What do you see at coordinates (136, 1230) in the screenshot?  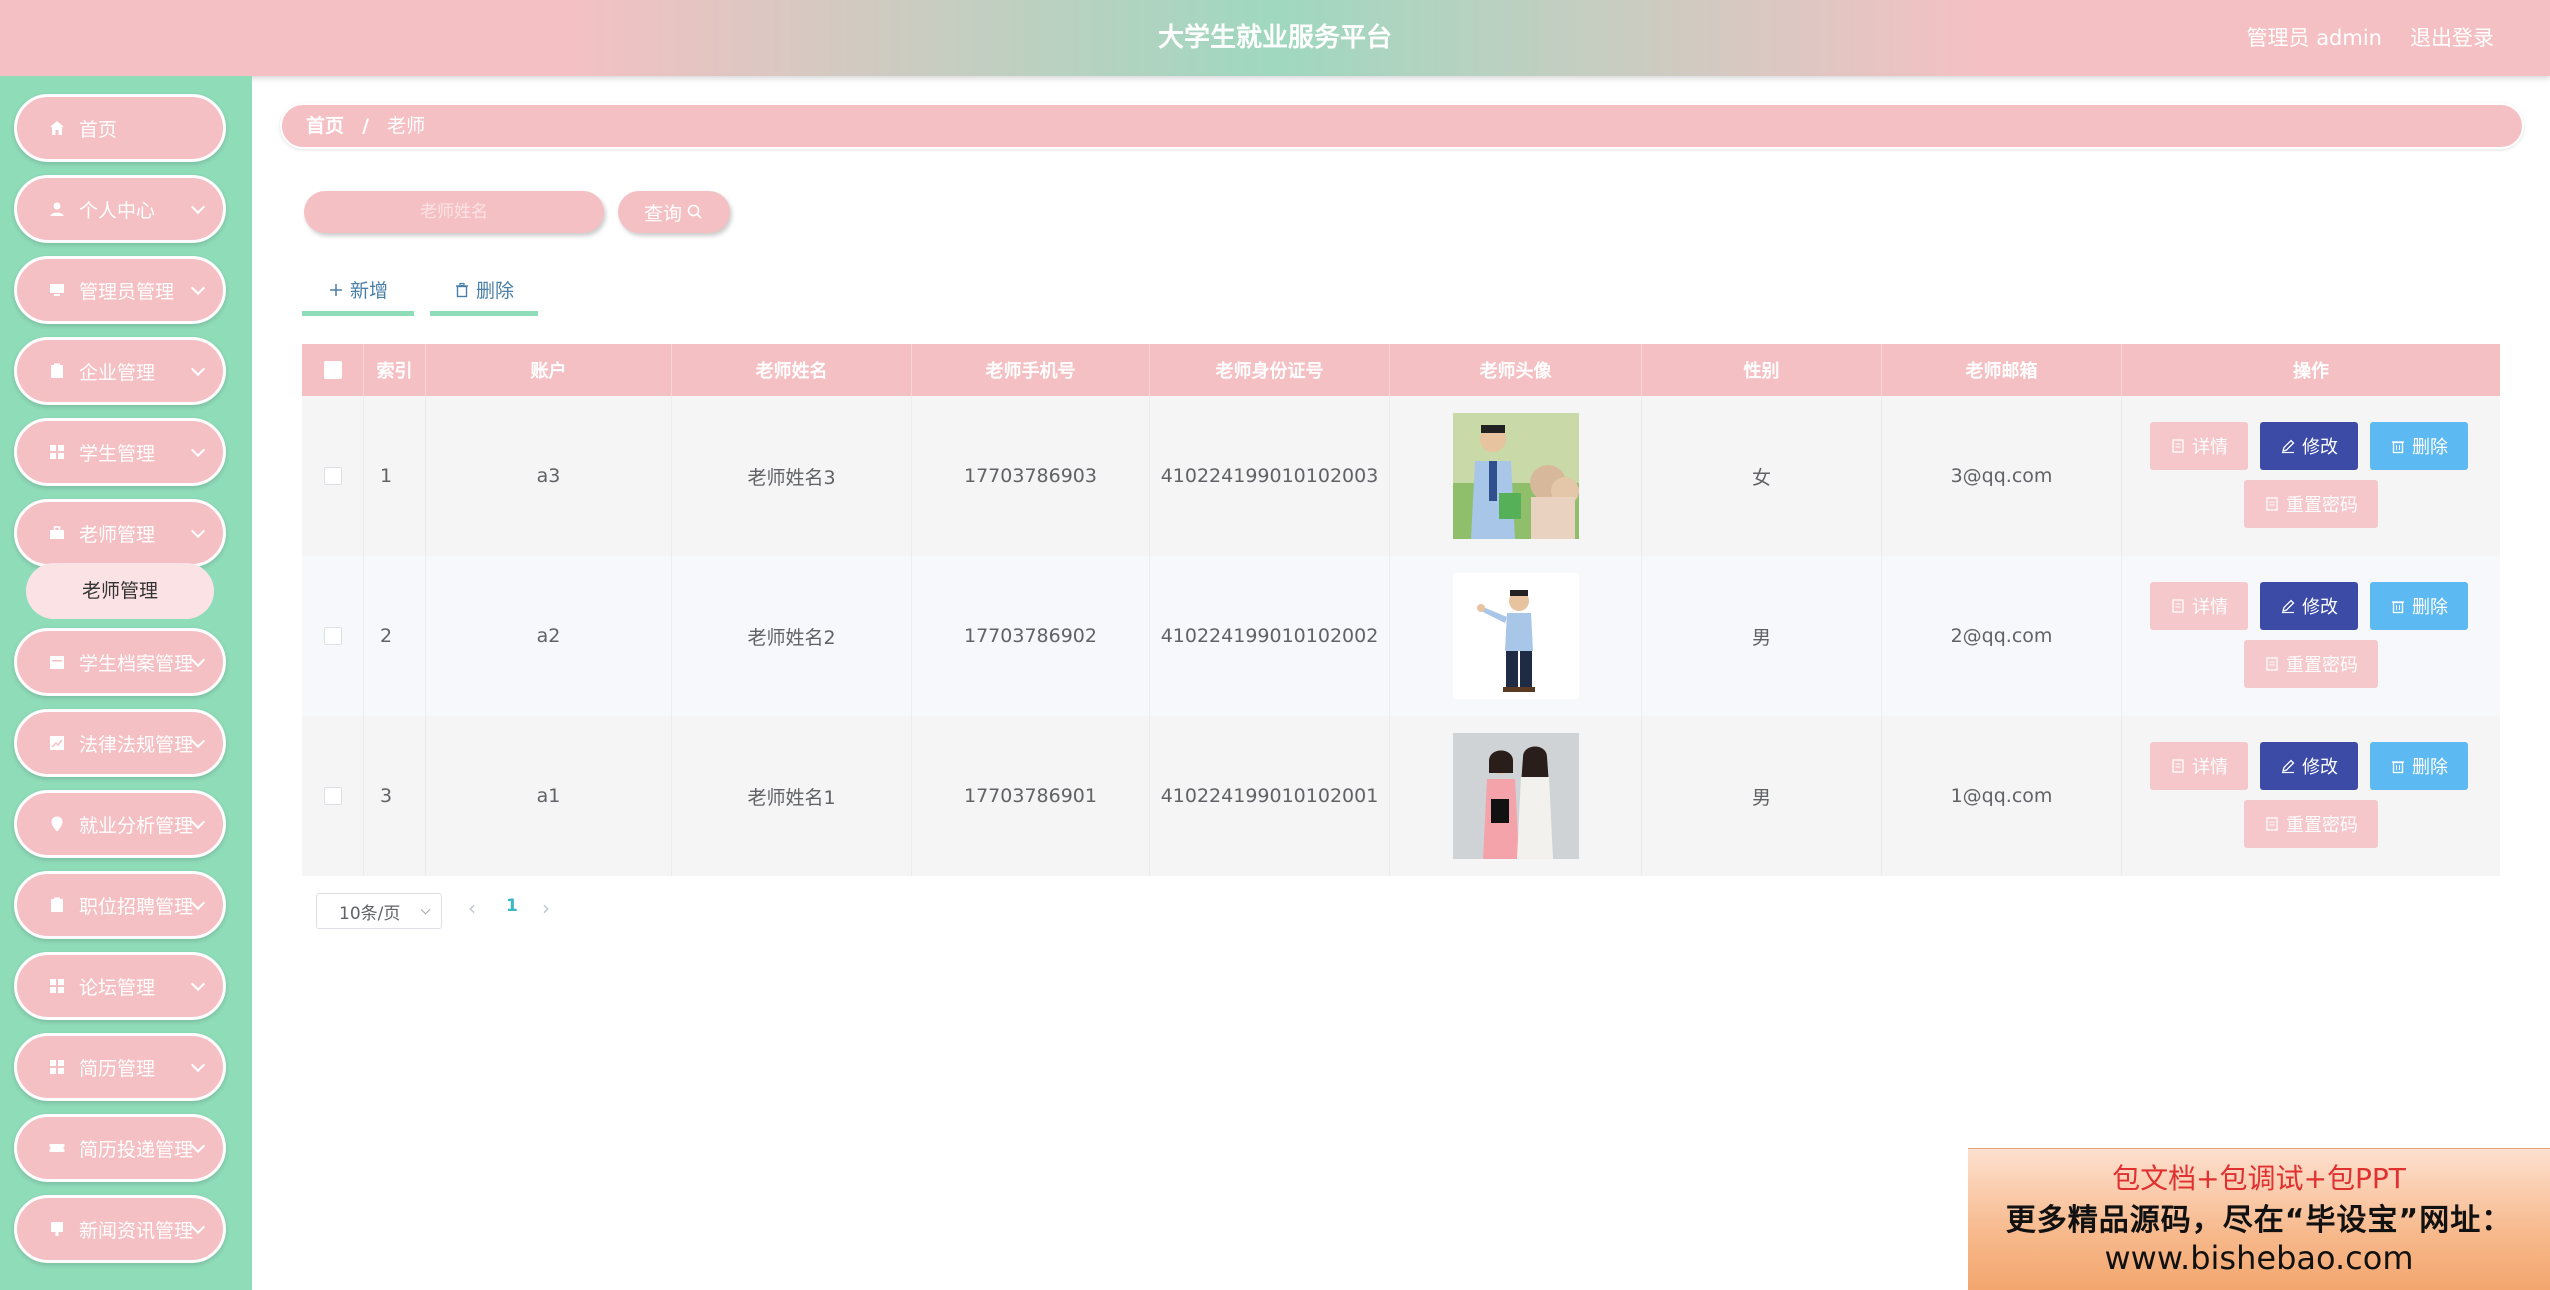 I see `sidebar-item-label: 新闻资讯管理` at bounding box center [136, 1230].